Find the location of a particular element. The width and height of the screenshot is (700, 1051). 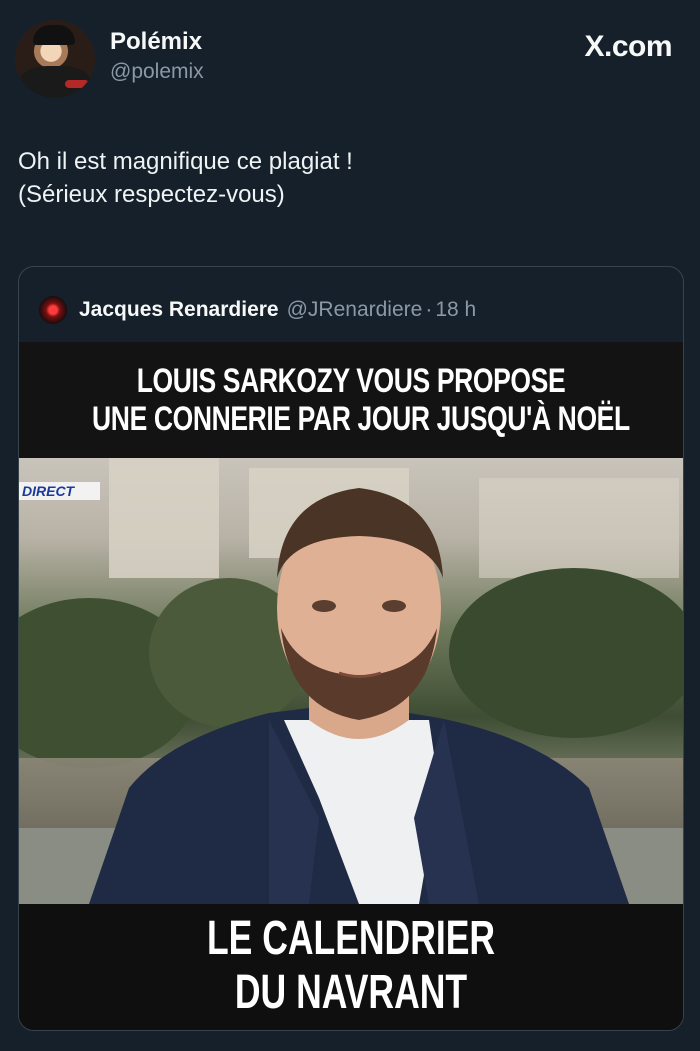

meme-bottom-caption-line-2: DU NAVRANT is located at coordinates (351, 992).